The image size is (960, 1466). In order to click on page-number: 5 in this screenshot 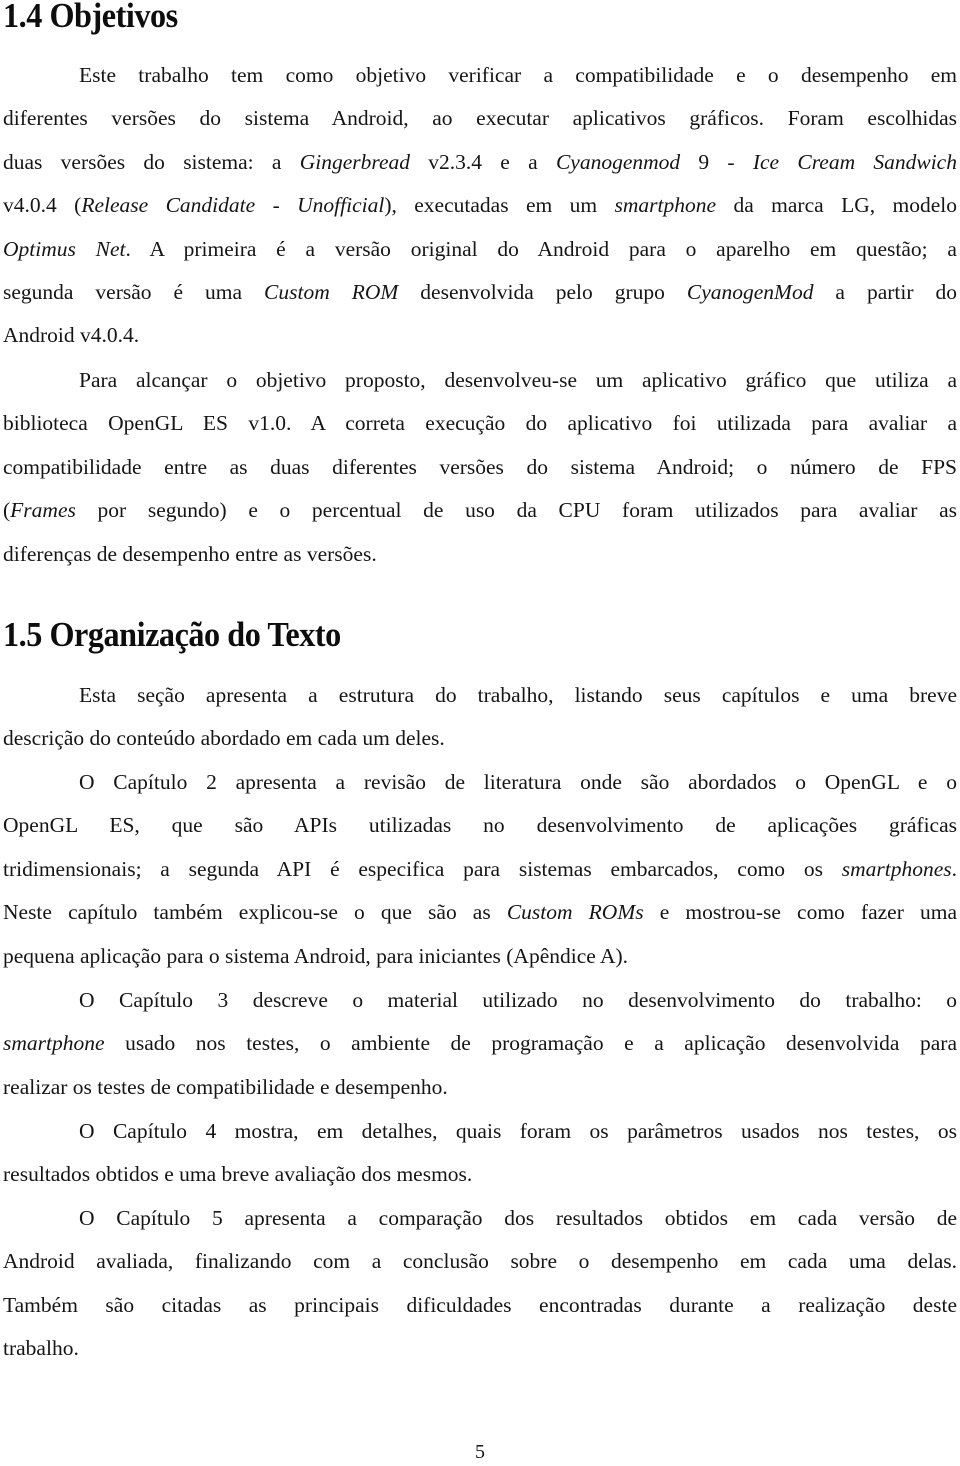, I will do `click(480, 1452)`.